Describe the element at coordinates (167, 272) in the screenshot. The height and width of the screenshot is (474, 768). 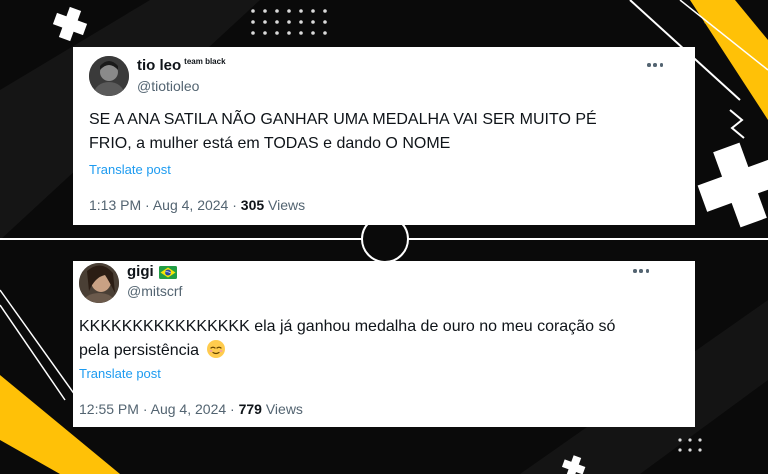
I see `brazil-flag-icon` at that location.